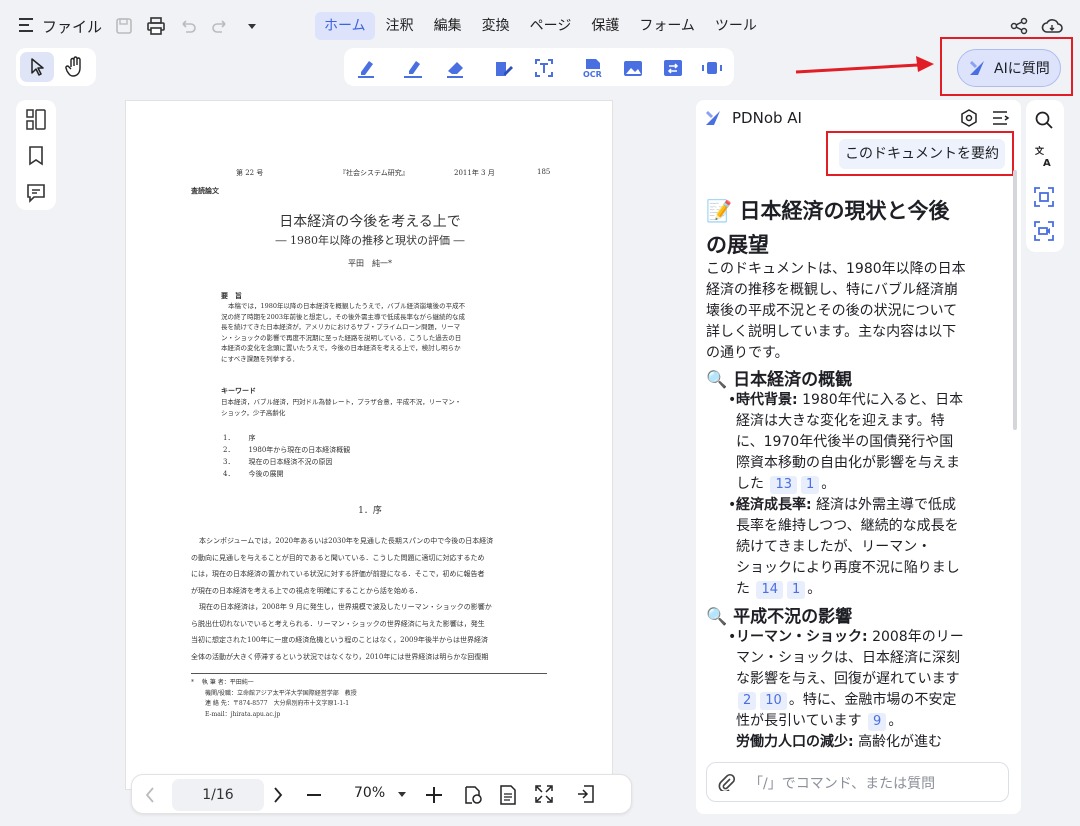 This screenshot has height=826, width=1080. I want to click on tab-home: ホーム, so click(345, 26).